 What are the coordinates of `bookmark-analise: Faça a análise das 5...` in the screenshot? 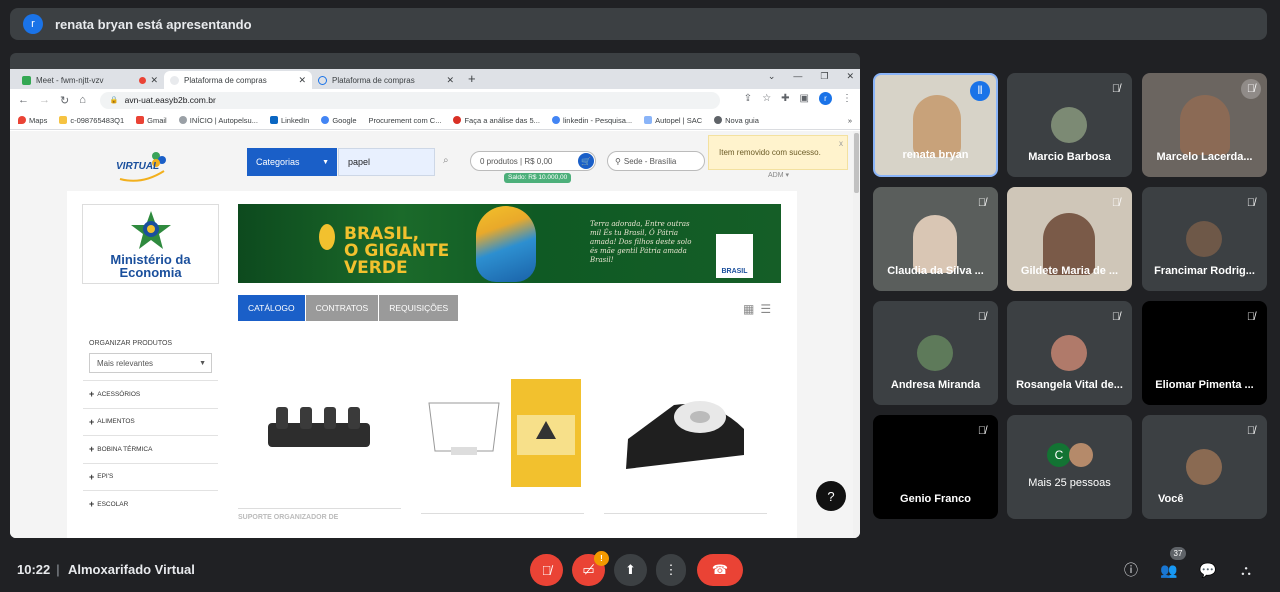 It's located at (496, 120).